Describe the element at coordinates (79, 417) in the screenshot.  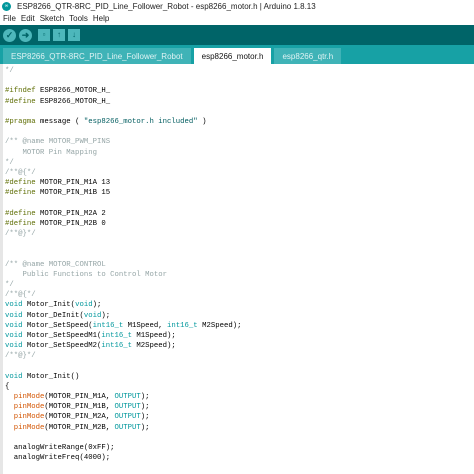
I see `code-token: (MOTOR_PIN_M2A,` at that location.